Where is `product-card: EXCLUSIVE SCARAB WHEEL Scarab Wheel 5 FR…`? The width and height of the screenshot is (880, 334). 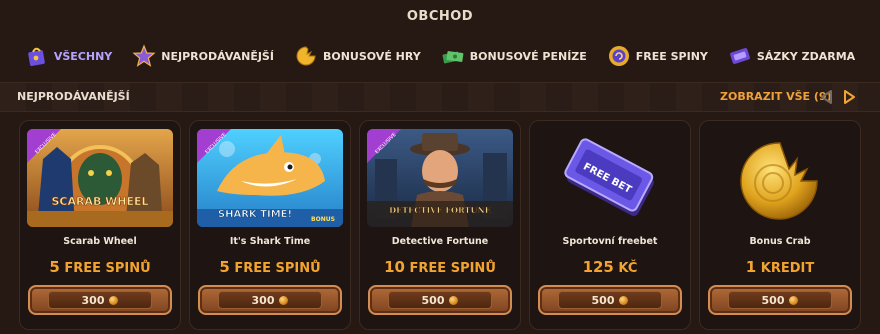
product-card: EXCLUSIVE SCARAB WHEEL Scarab Wheel 5 FR… is located at coordinates (100, 225).